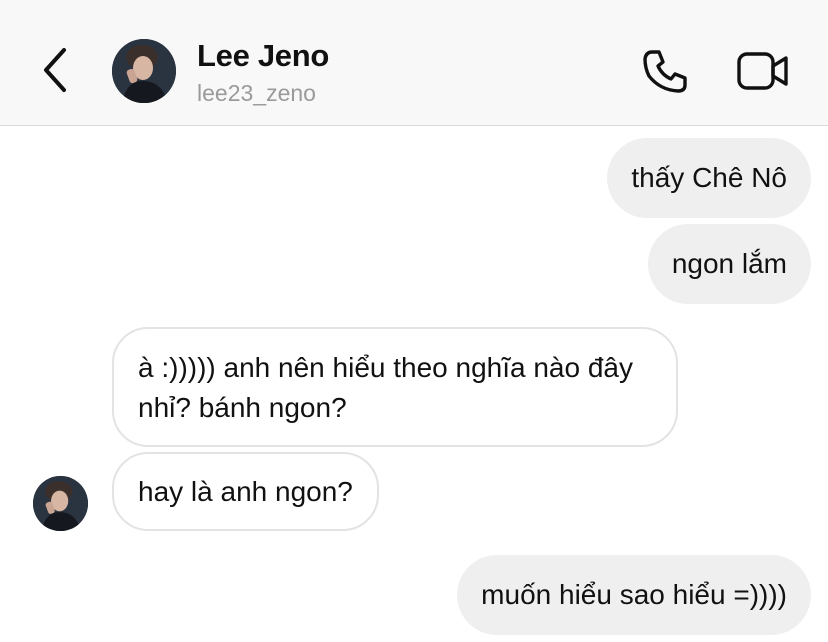 The image size is (828, 642). Describe the element at coordinates (709, 178) in the screenshot. I see `message-bubble-sent: thấy Chê Nô` at that location.